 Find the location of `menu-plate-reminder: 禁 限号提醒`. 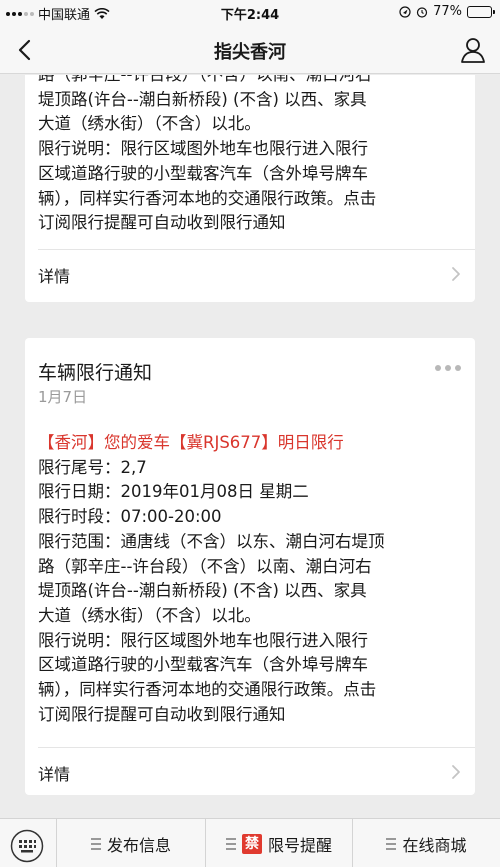

menu-plate-reminder: 禁 限号提醒 is located at coordinates (279, 843).